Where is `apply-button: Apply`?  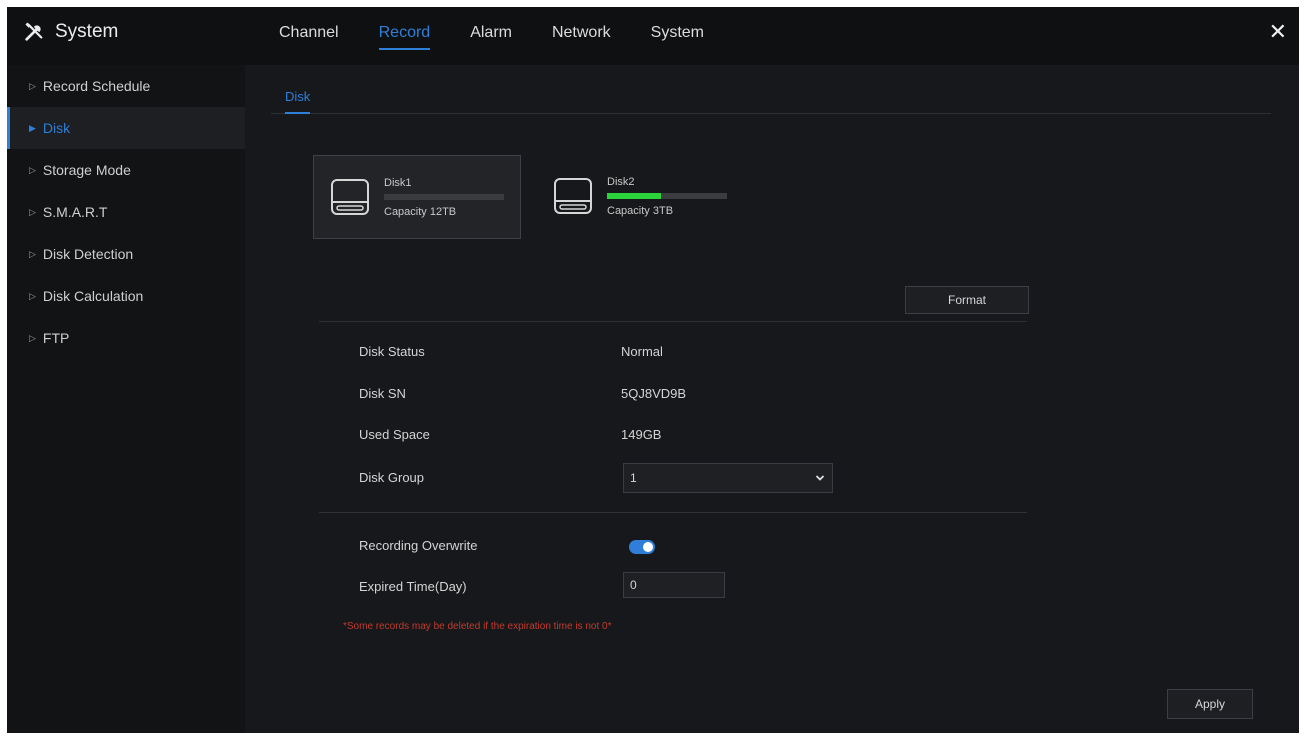
apply-button: Apply is located at coordinates (1210, 704).